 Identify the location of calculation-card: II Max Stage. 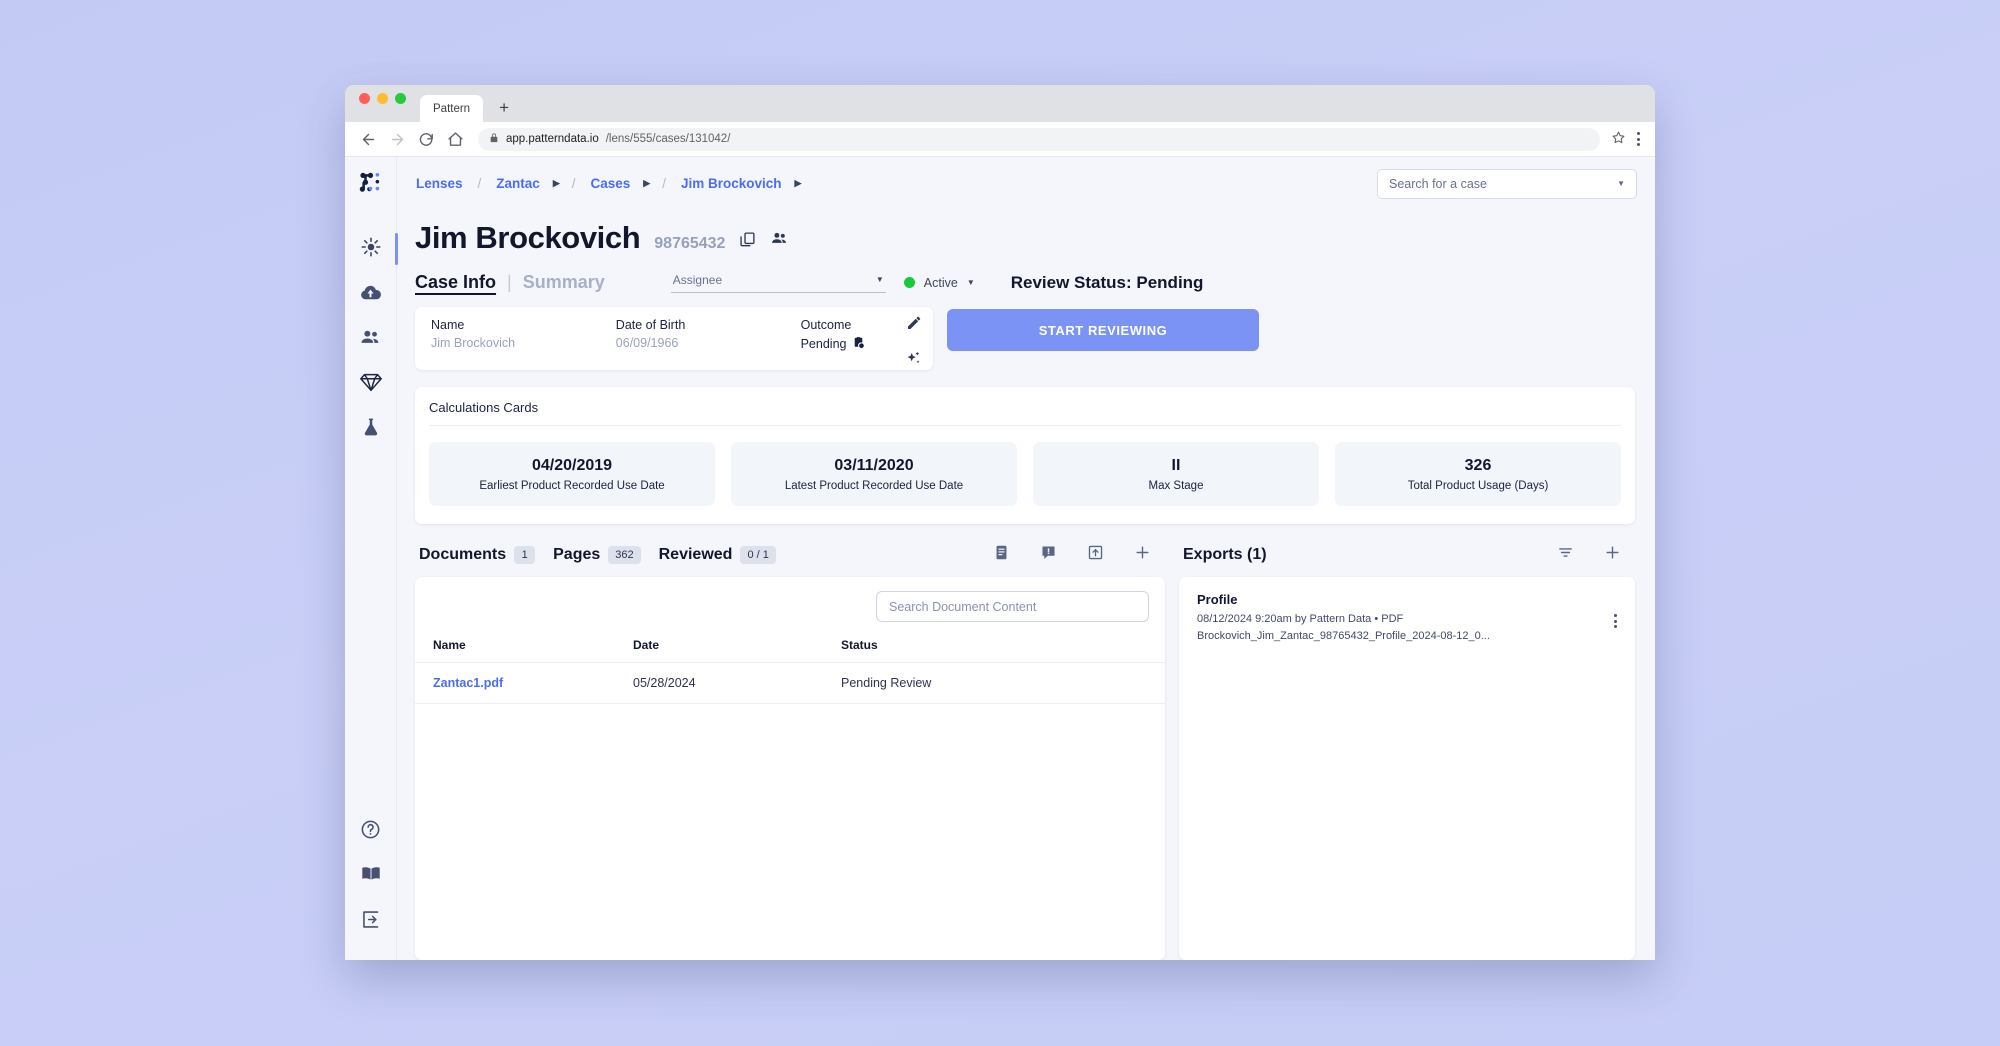
(1176, 474).